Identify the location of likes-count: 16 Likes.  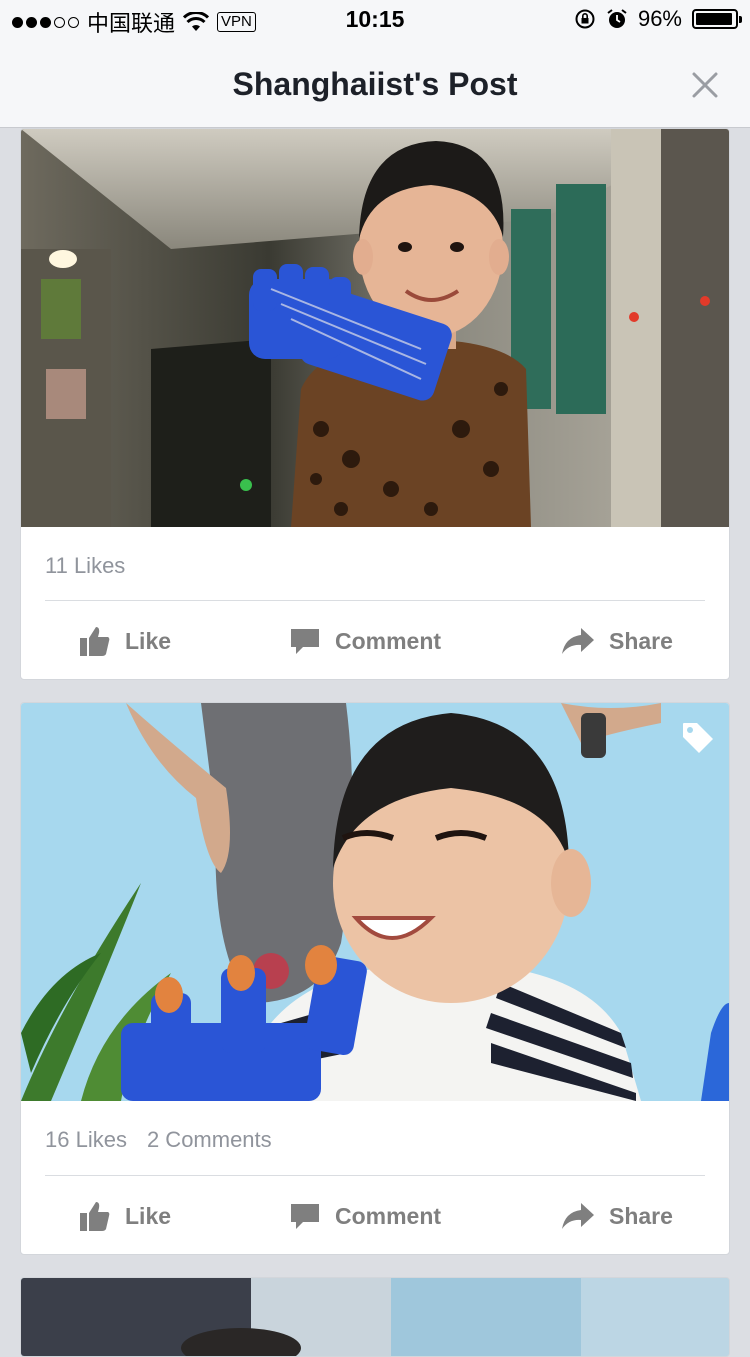
(86, 1140).